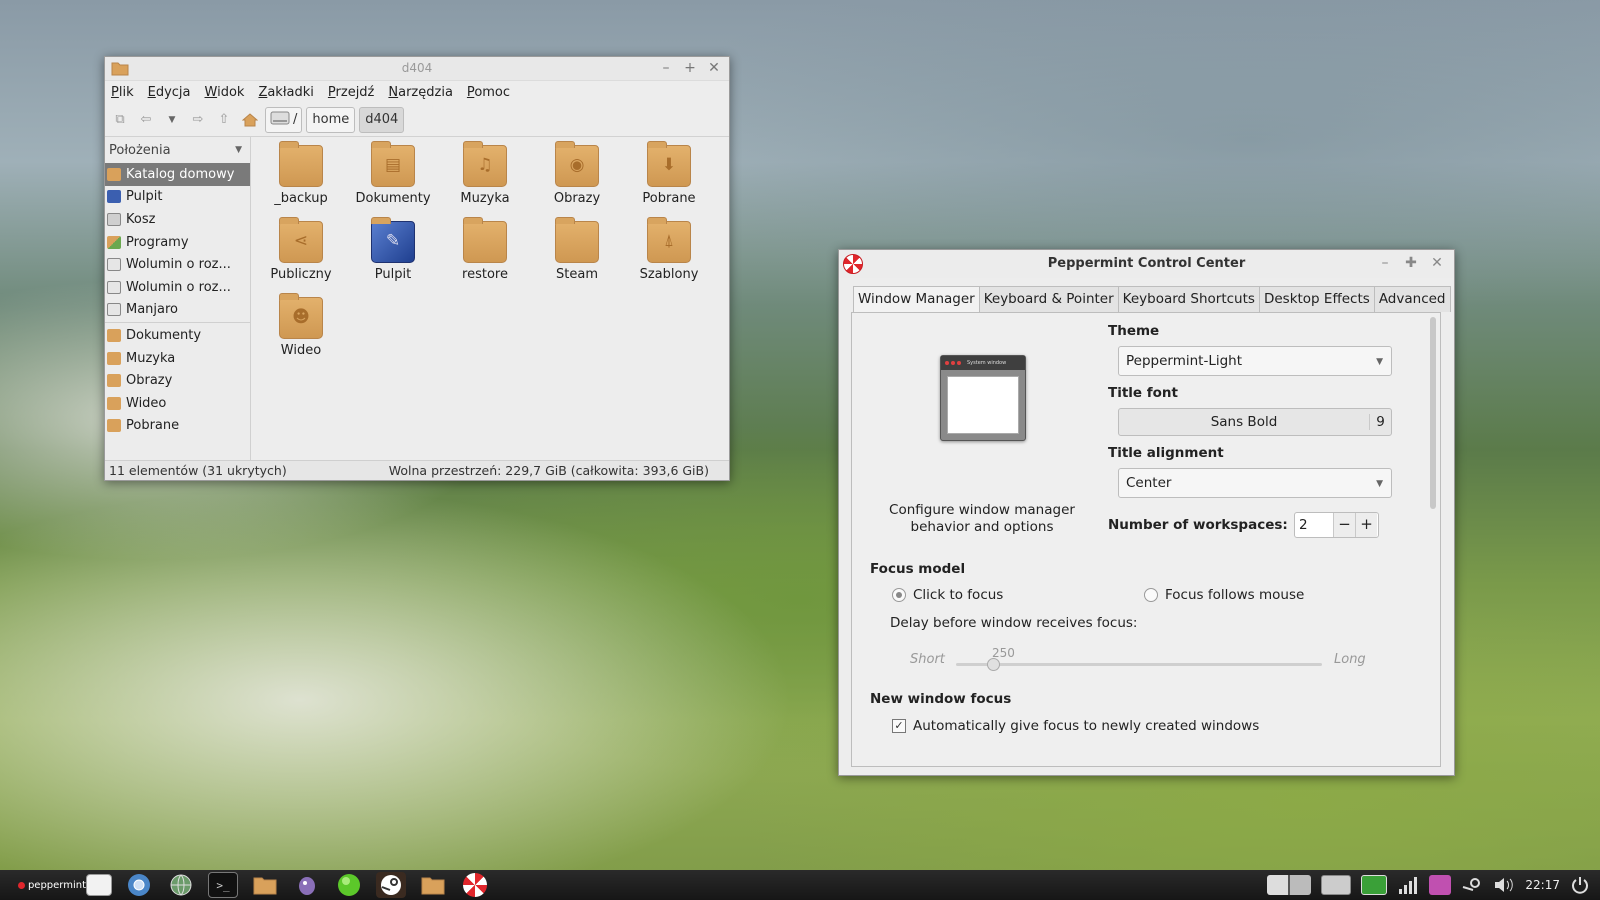 Image resolution: width=1600 pixels, height=900 pixels. What do you see at coordinates (198, 470) in the screenshot?
I see `status-item-count: 11 elementów (31 ukrytych)` at bounding box center [198, 470].